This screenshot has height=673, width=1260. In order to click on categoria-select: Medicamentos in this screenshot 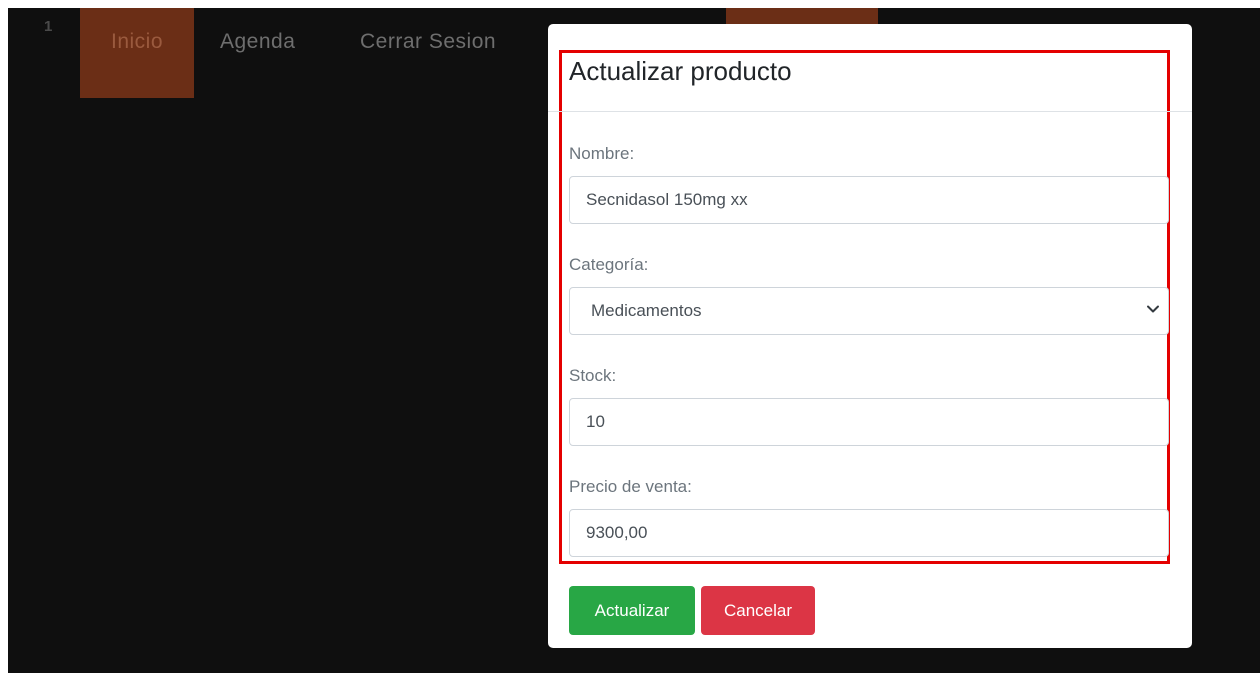, I will do `click(869, 311)`.